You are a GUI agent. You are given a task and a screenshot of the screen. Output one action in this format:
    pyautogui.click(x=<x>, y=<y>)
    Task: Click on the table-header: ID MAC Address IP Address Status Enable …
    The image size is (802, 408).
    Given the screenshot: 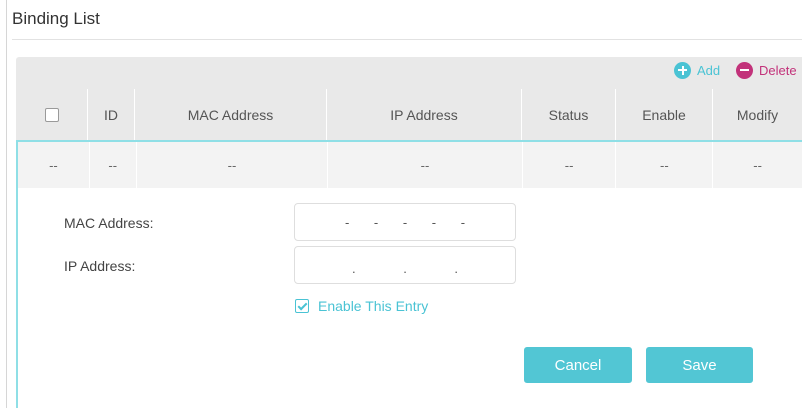 What is the action you would take?
    pyautogui.click(x=409, y=114)
    